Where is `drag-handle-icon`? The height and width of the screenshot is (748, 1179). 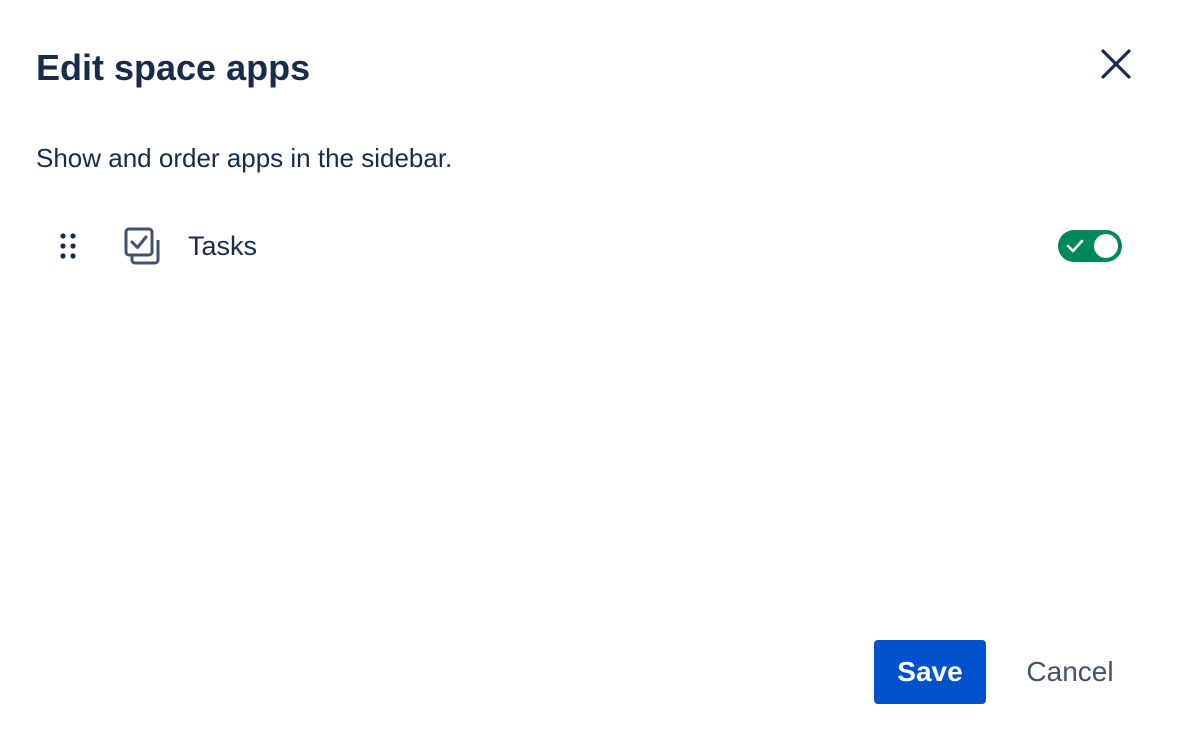
drag-handle-icon is located at coordinates (68, 246).